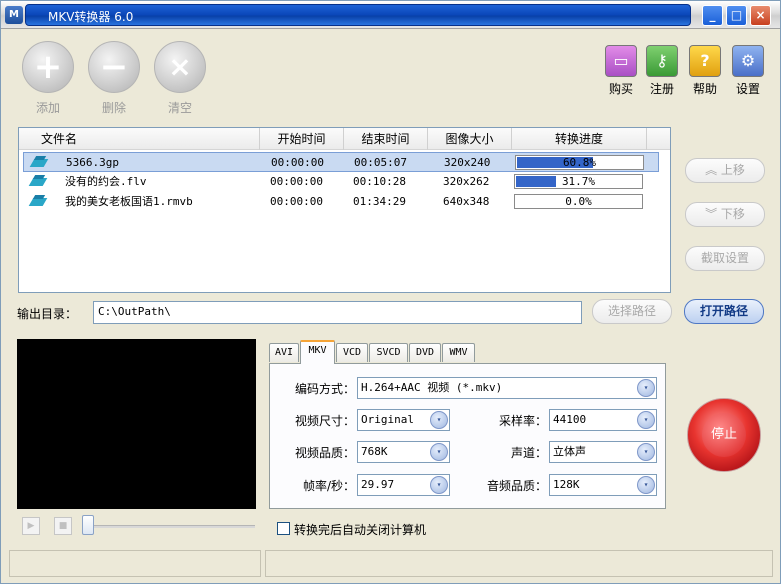  Describe the element at coordinates (579, 139) in the screenshot. I see `col-progress: 转换进度` at that location.